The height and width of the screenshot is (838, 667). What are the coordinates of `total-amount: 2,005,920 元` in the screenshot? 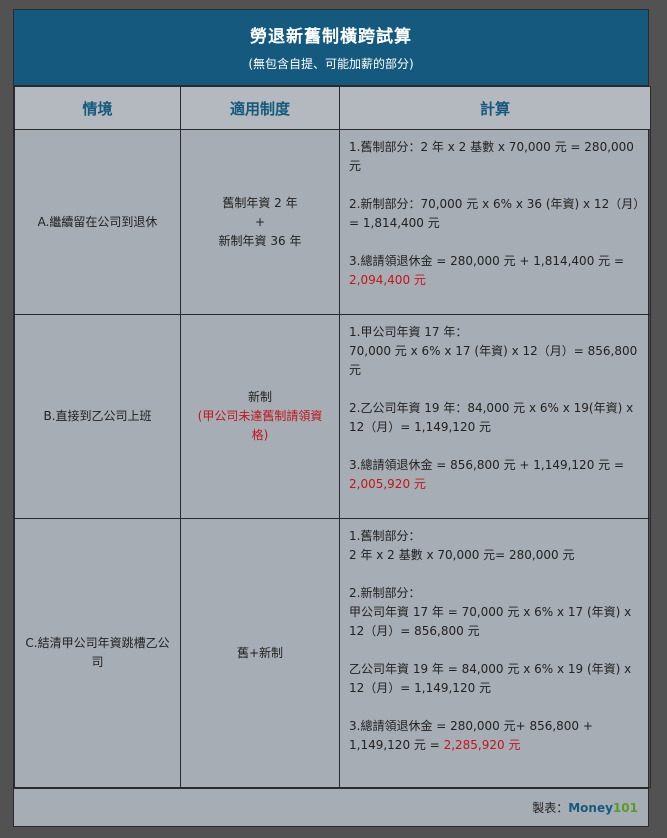 It's located at (387, 484).